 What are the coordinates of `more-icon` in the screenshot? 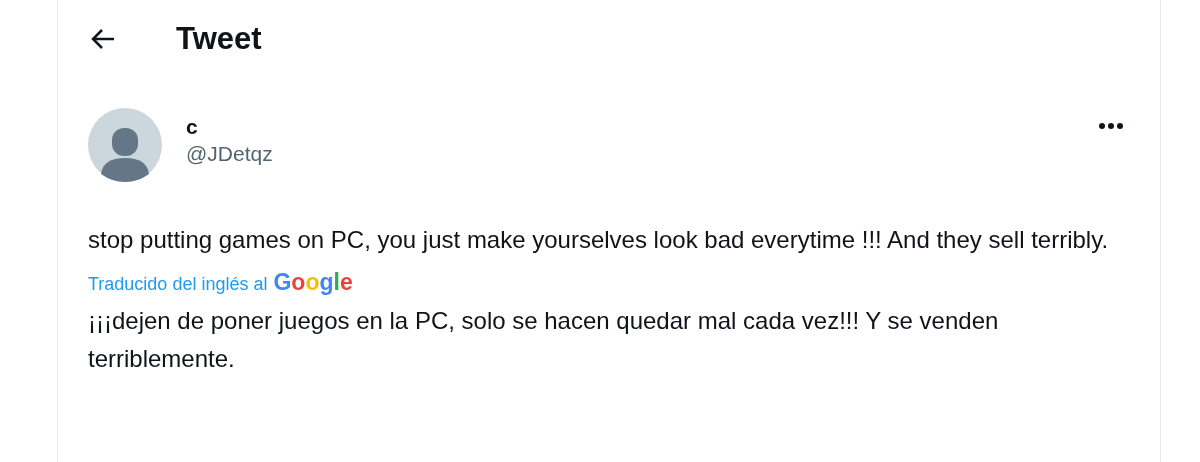 It's located at (1111, 126).